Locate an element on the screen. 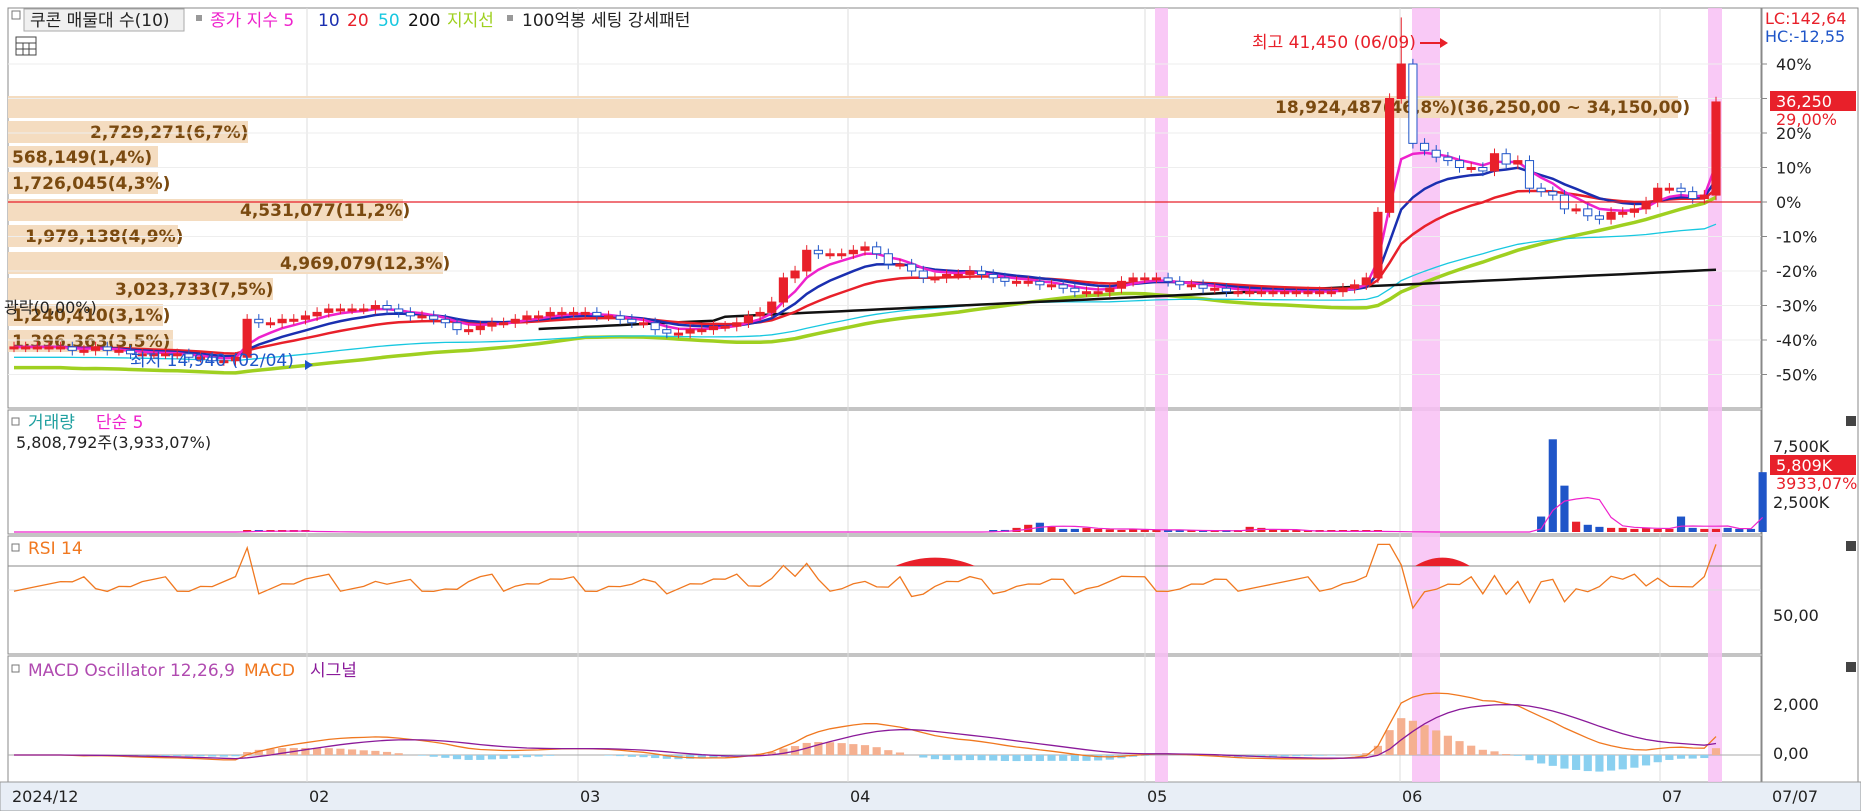 This screenshot has height=811, width=1861. macd-tick-zero: 0,00 is located at coordinates (1791, 753).